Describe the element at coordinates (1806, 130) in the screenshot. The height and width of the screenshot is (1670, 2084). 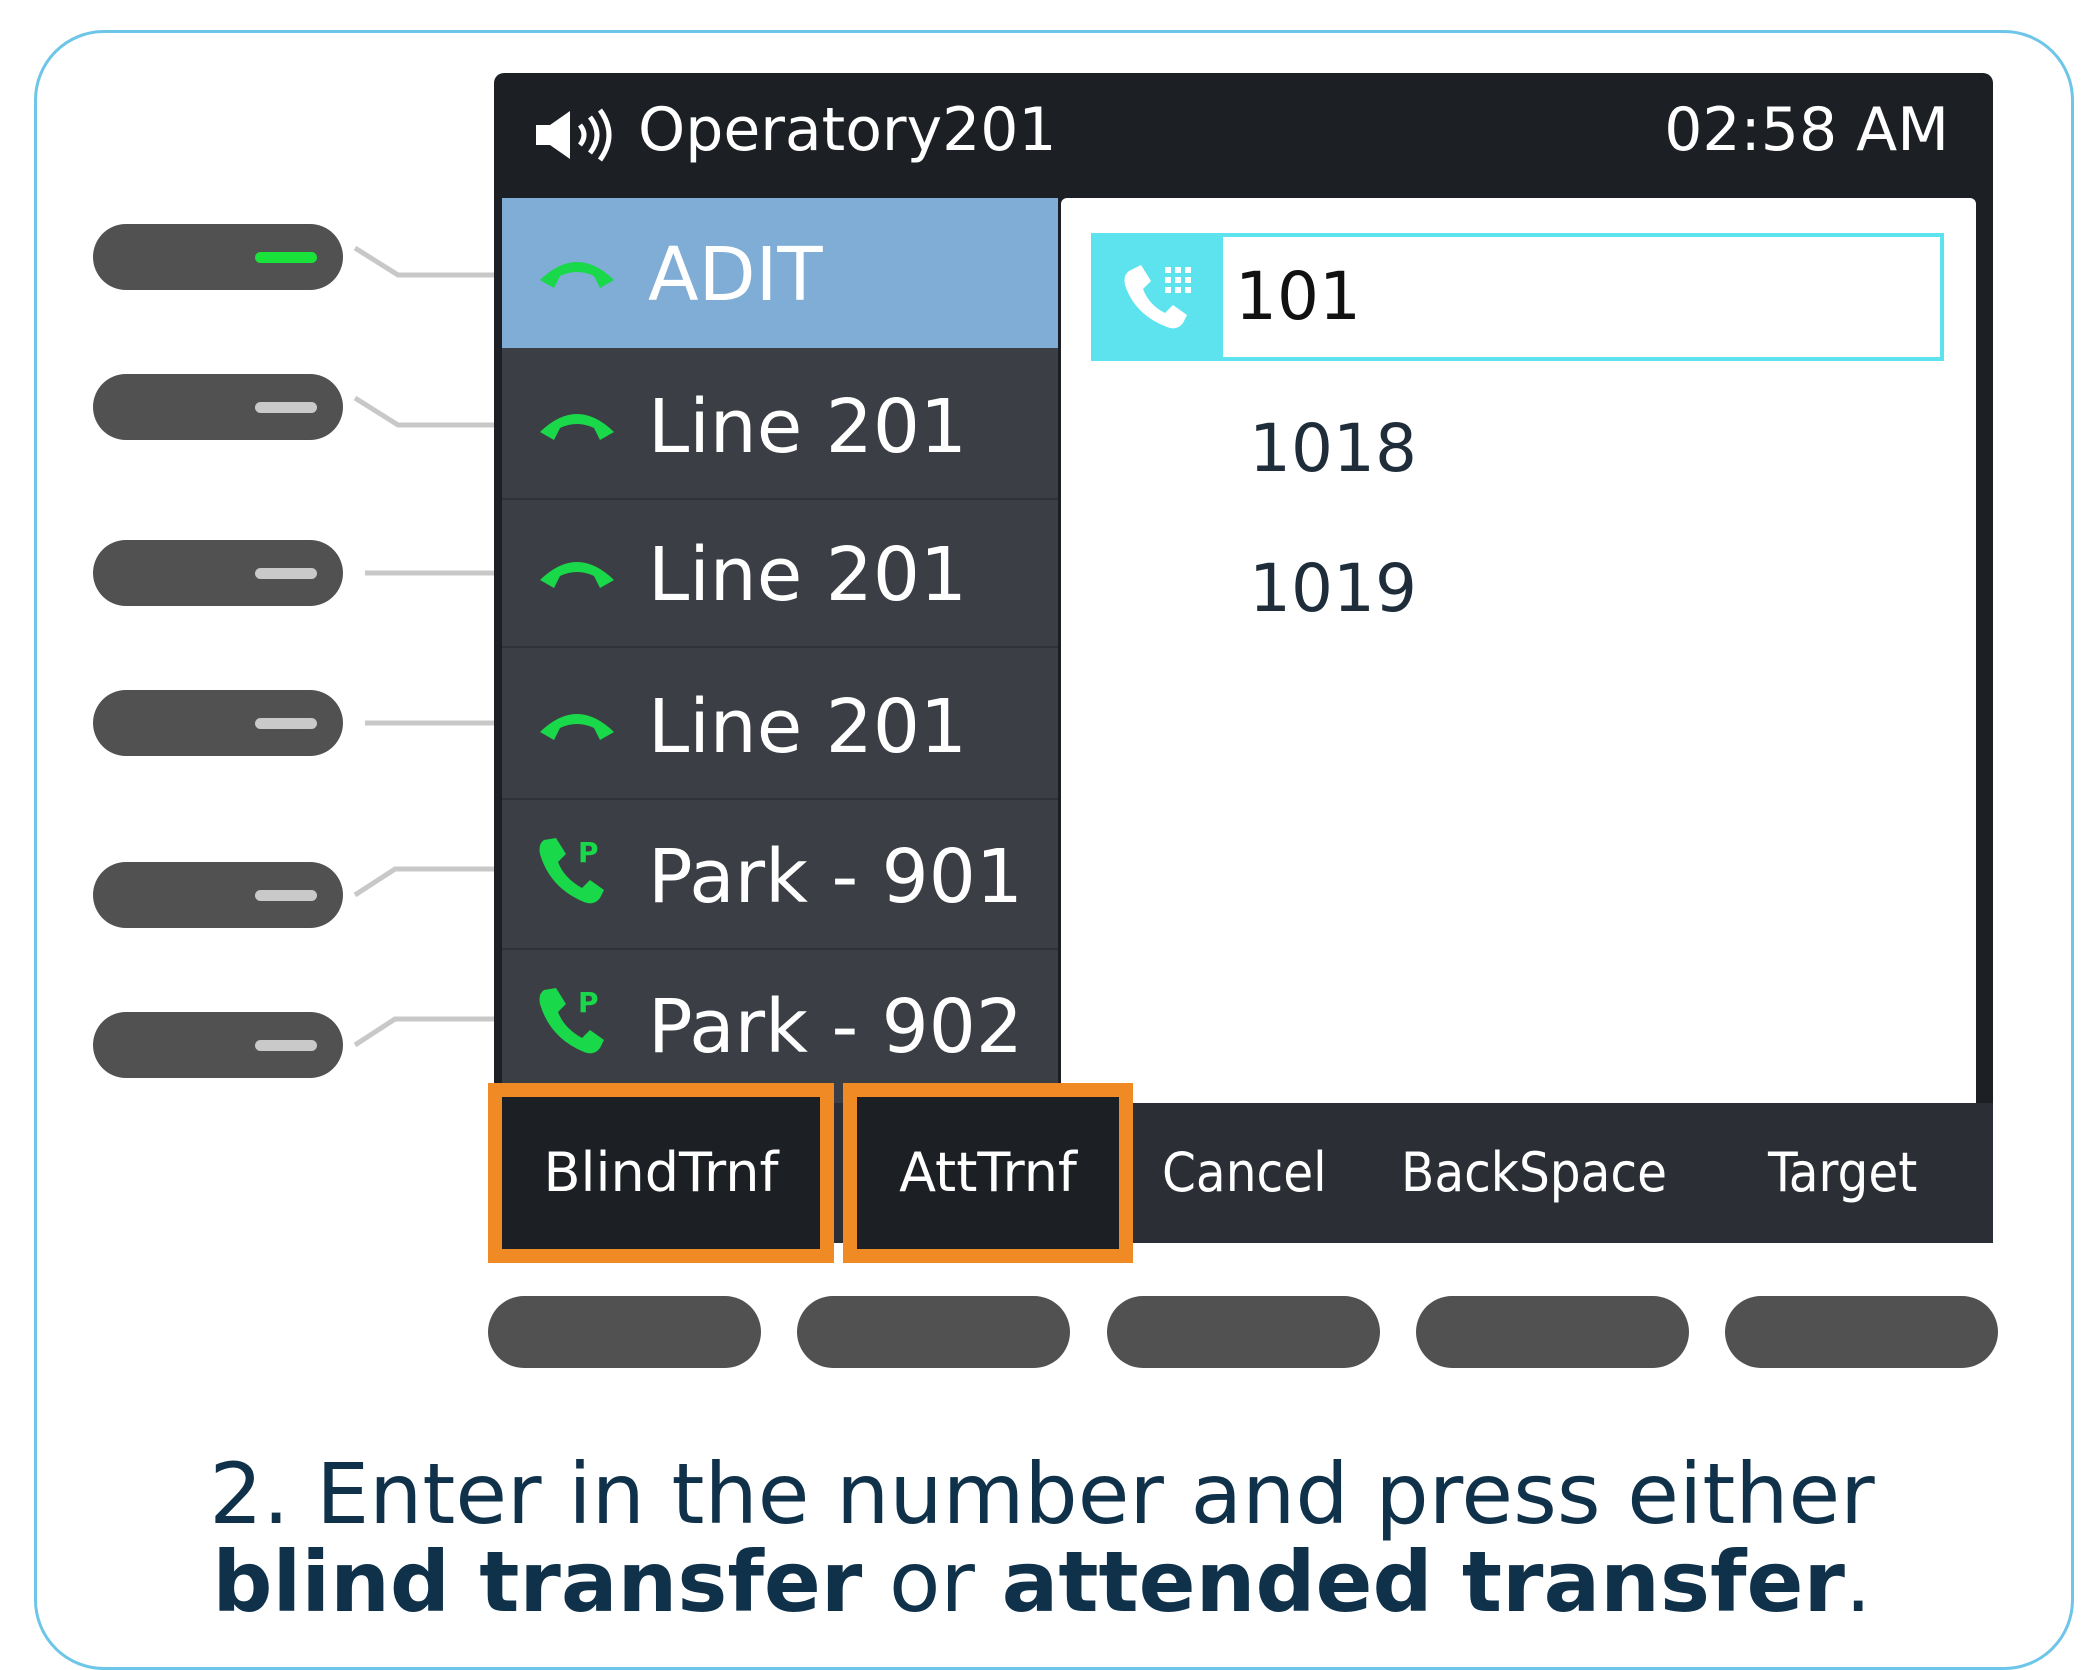
I see `clock: 02:58 AM` at that location.